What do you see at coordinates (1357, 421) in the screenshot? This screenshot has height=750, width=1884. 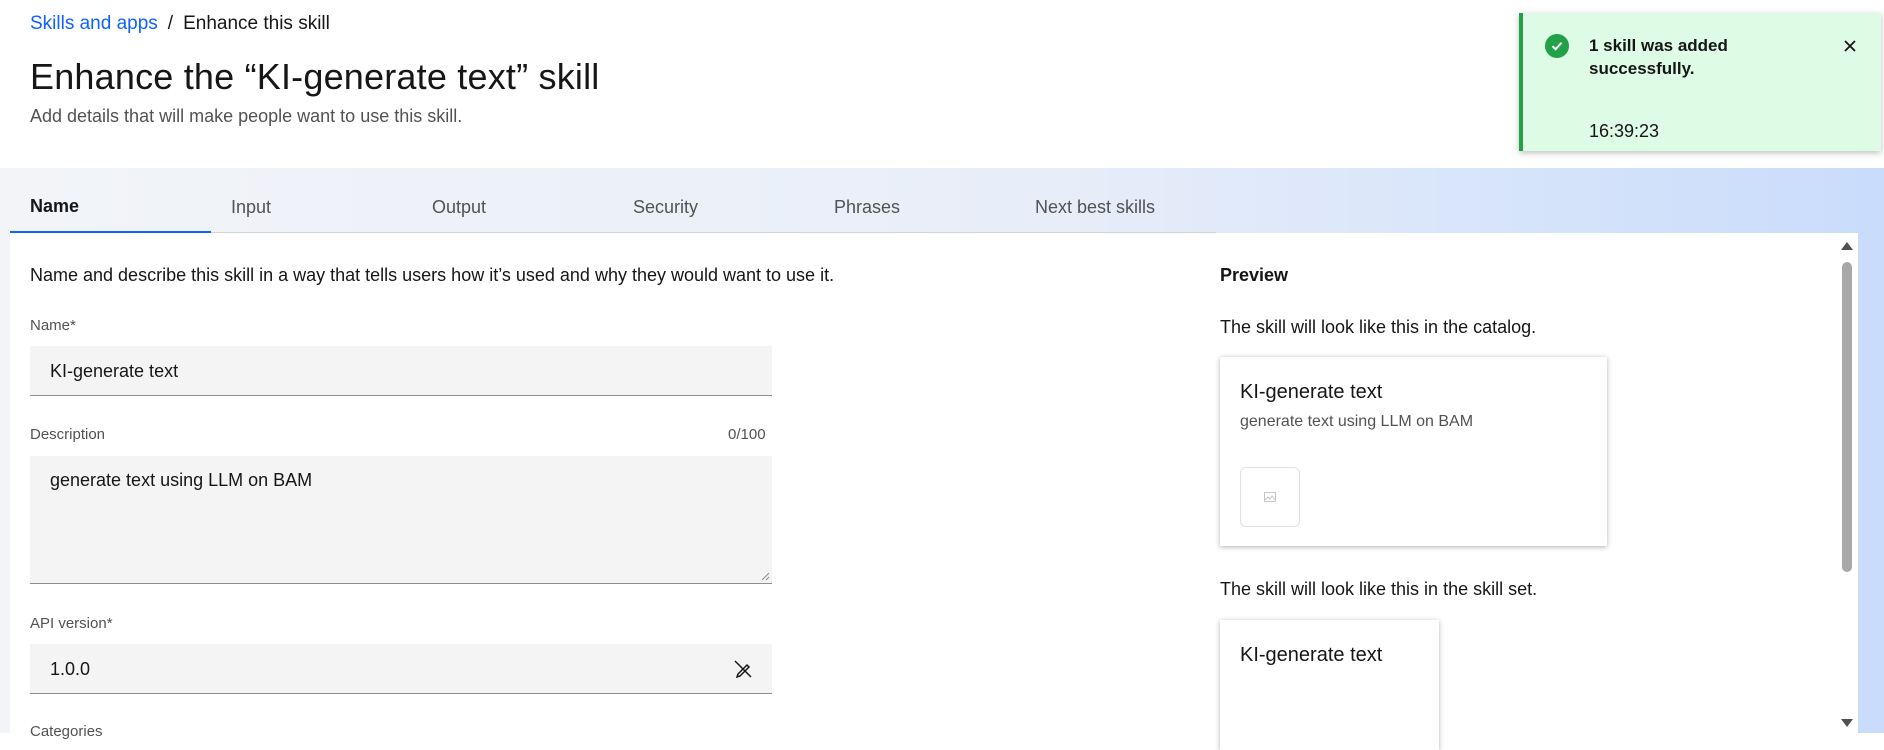 I see `catalog-card-description: generate text using LLM on BAM` at bounding box center [1357, 421].